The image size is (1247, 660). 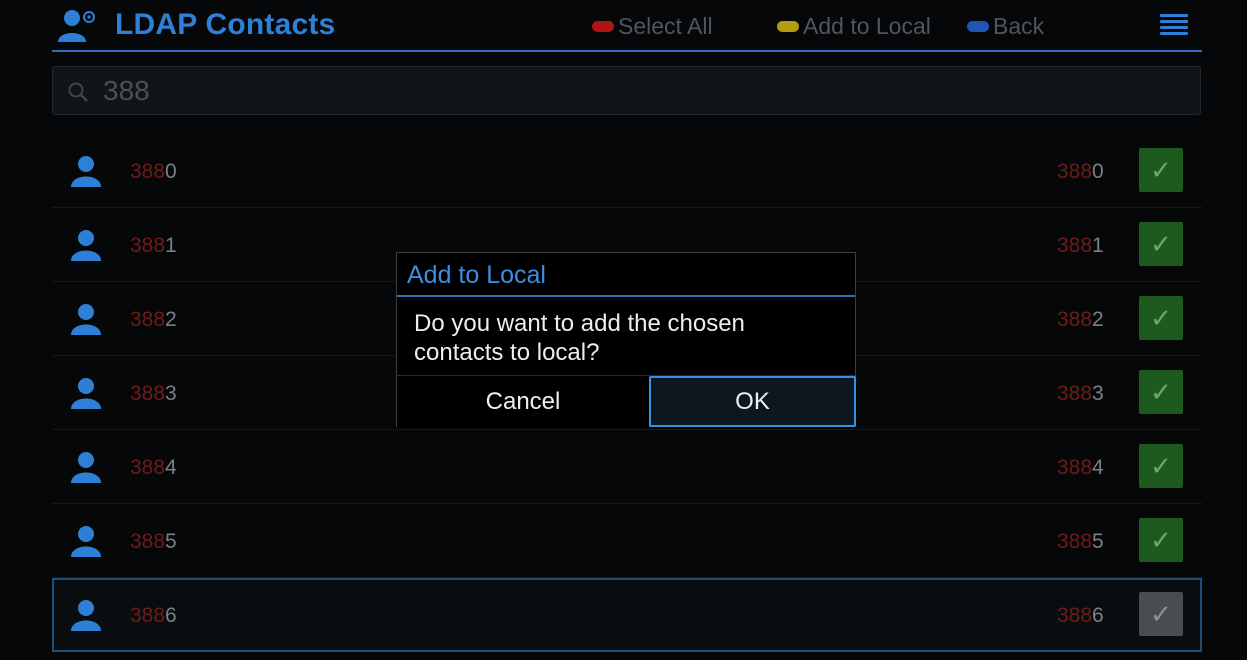 I want to click on contact-row: 3885 3885 ✓, so click(x=627, y=541).